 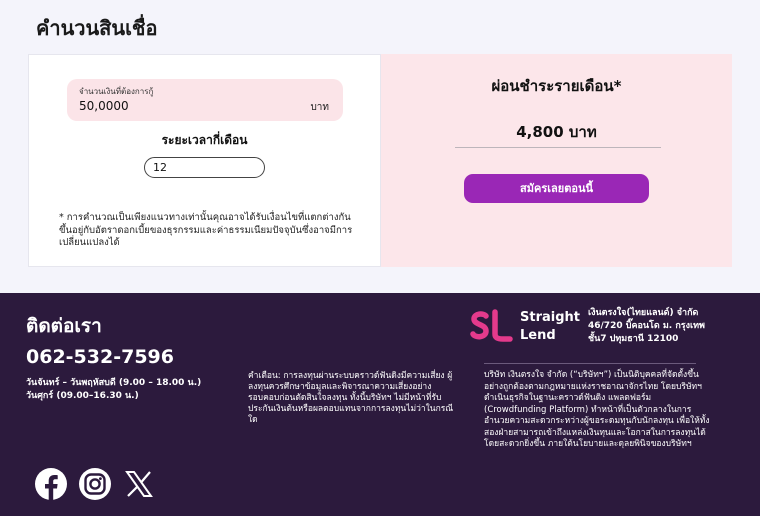 What do you see at coordinates (643, 313) in the screenshot?
I see `company-name: เงินตรงใจ(ไทยแลนด์) จำกัด` at bounding box center [643, 313].